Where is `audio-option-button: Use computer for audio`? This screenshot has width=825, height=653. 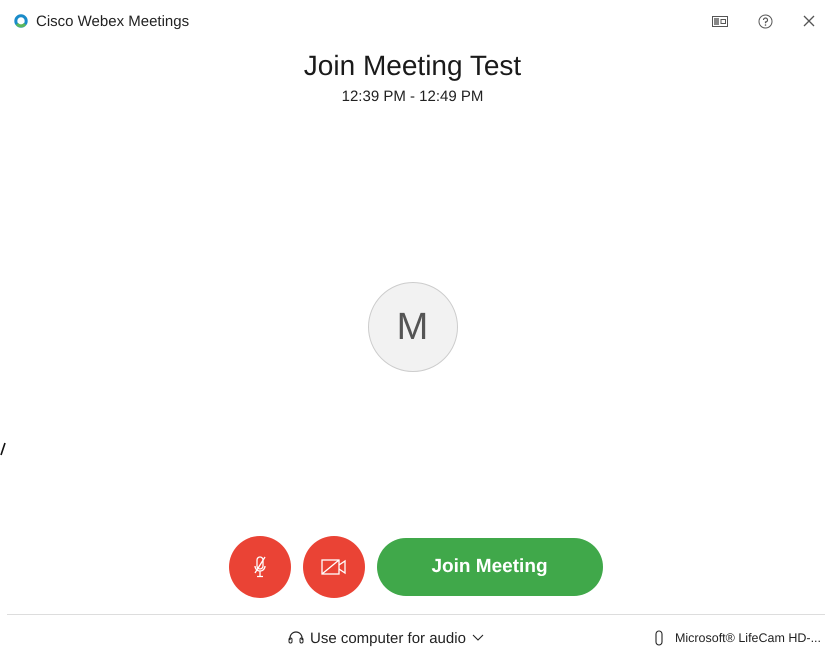
audio-option-button: Use computer for audio is located at coordinates (386, 638).